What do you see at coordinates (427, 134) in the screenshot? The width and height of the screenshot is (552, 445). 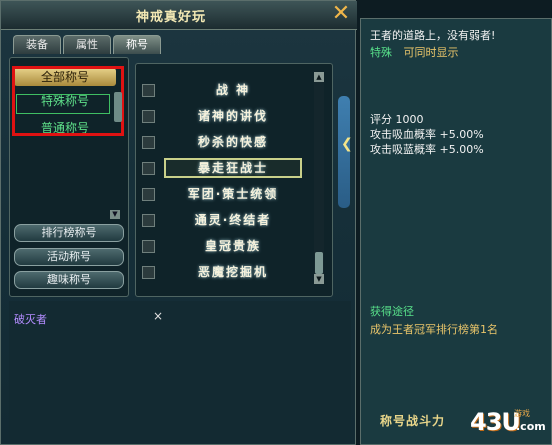 I see `info-attr-lifesteal: 攻击吸血概率 +5.00%` at bounding box center [427, 134].